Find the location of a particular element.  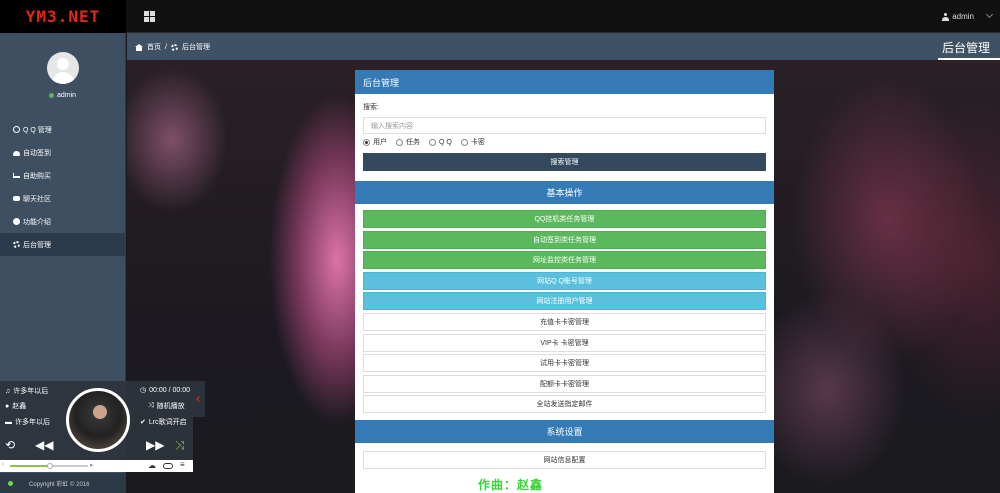

song-title-text: 许多年以后 is located at coordinates (31, 391).